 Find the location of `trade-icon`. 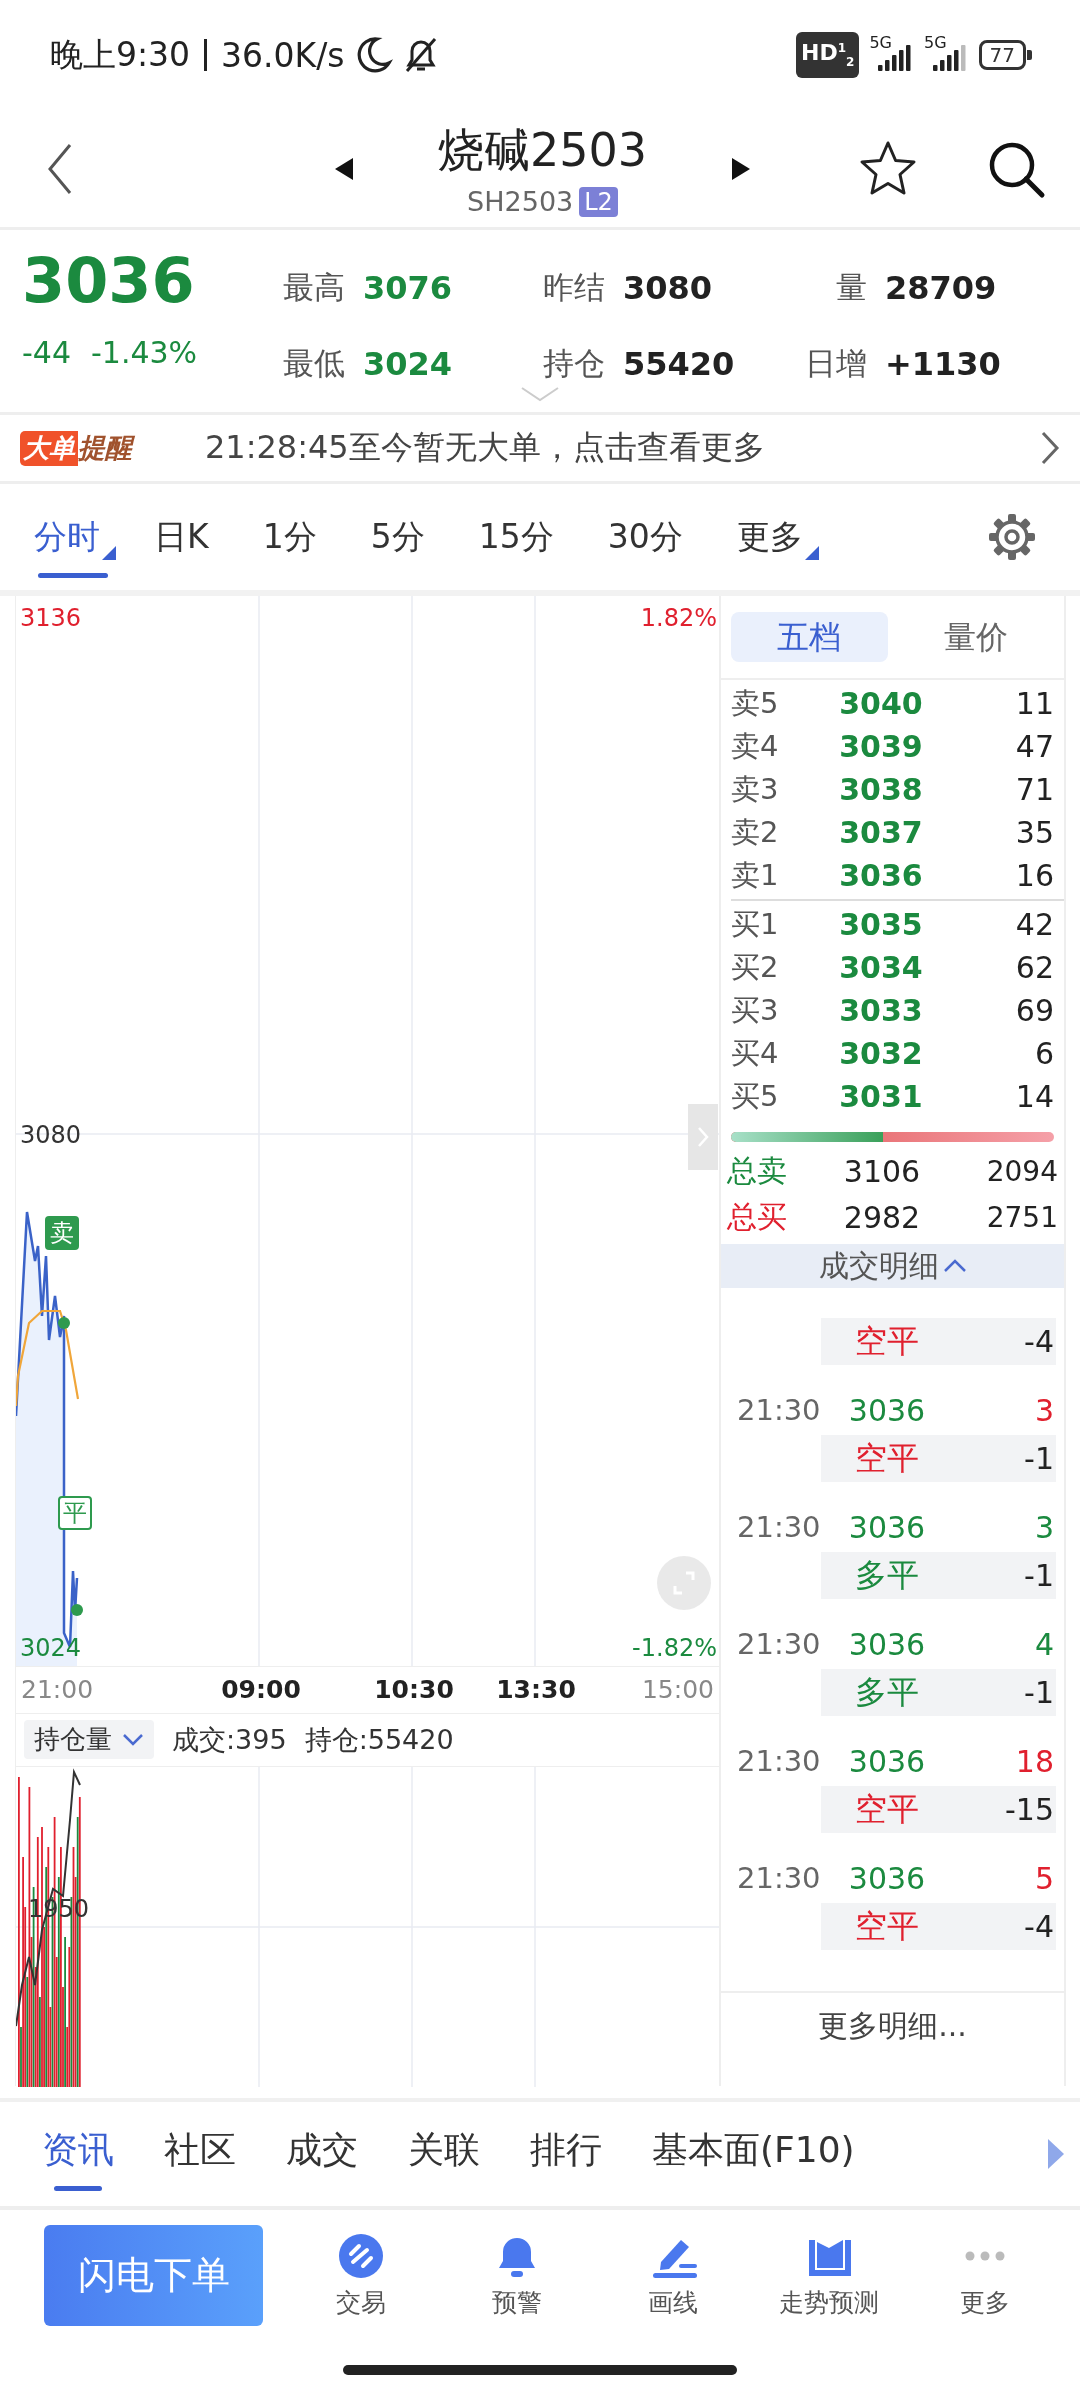

trade-icon is located at coordinates (361, 2255).